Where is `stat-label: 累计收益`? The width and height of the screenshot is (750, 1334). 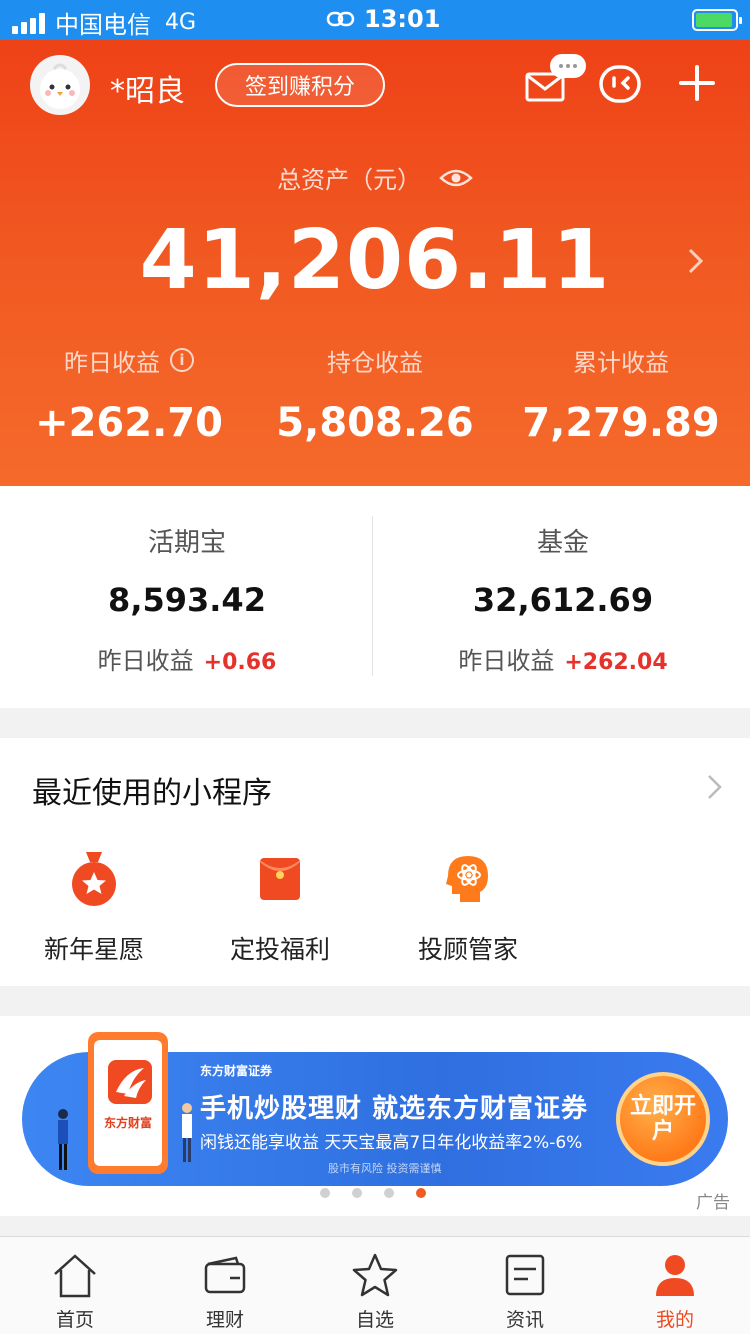 stat-label: 累计收益 is located at coordinates (621, 362).